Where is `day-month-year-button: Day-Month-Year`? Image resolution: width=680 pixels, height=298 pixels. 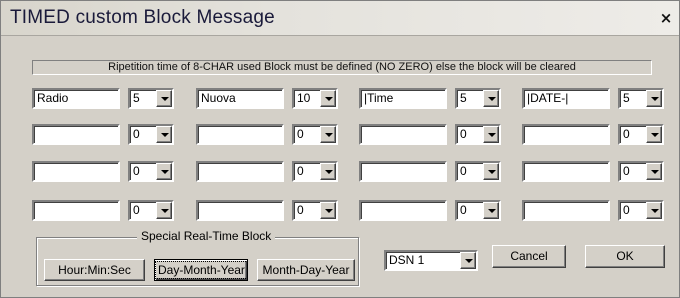 day-month-year-button: Day-Month-Year is located at coordinates (201, 270).